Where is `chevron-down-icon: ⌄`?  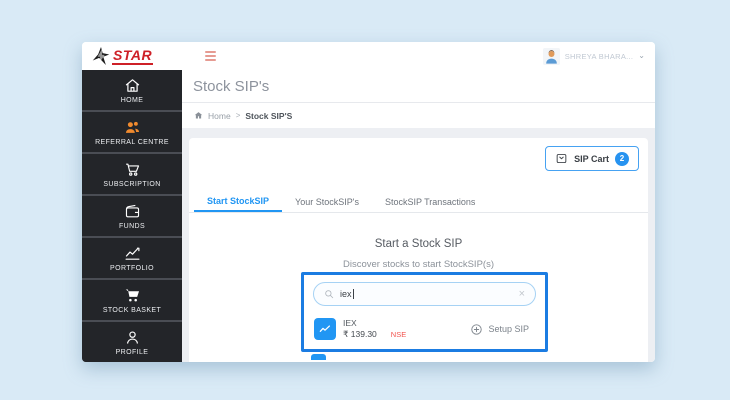 chevron-down-icon: ⌄ is located at coordinates (641, 55).